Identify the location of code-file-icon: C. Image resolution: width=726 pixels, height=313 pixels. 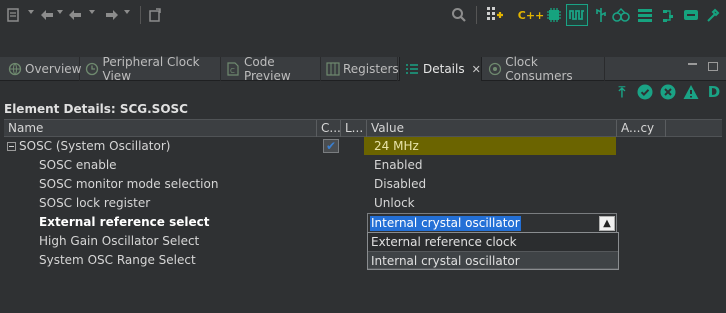
(233, 69).